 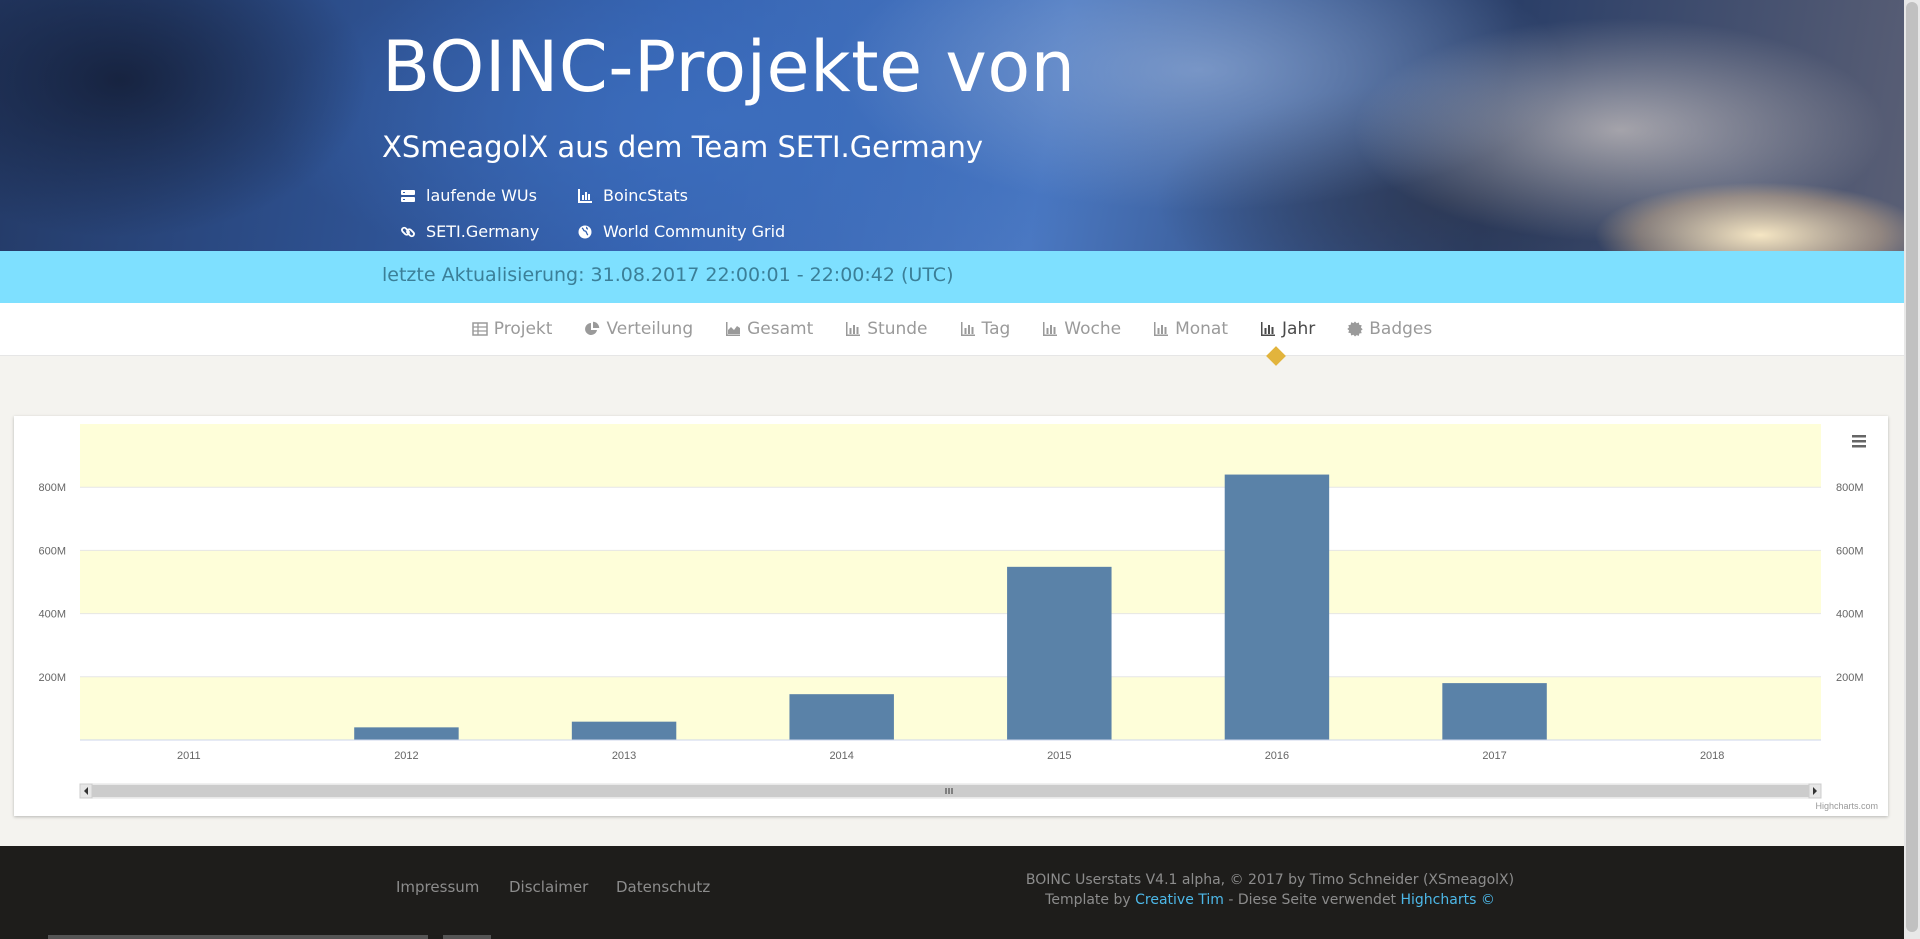 What do you see at coordinates (663, 887) in the screenshot?
I see `footer-link-datenschutz: Datenschutz` at bounding box center [663, 887].